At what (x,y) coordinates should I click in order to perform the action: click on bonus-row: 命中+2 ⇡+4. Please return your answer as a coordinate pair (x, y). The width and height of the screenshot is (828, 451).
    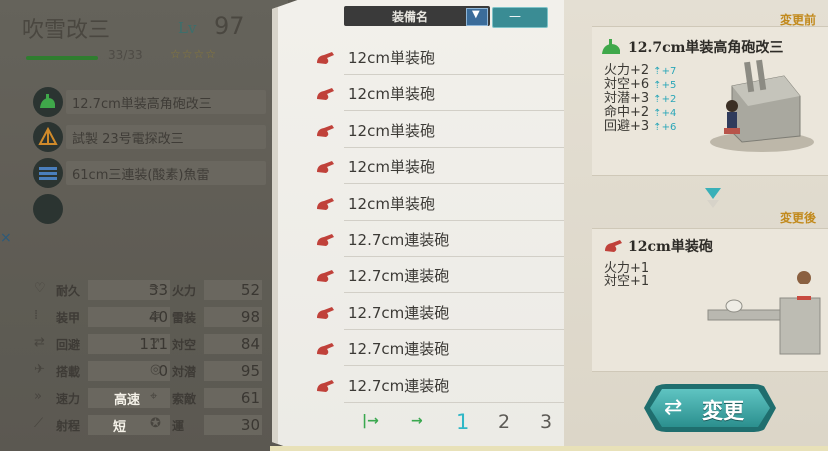
    Looking at the image, I should click on (640, 112).